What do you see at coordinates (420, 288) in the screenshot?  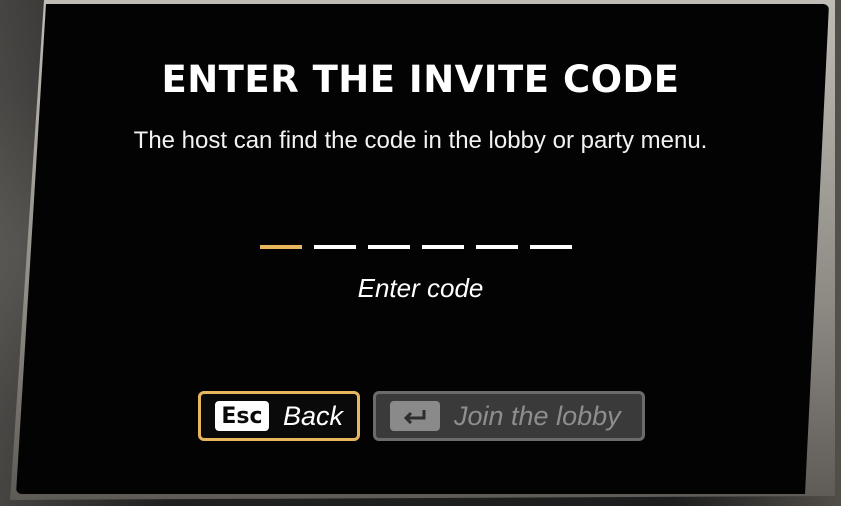 I see `code-input-hint: Enter code` at bounding box center [420, 288].